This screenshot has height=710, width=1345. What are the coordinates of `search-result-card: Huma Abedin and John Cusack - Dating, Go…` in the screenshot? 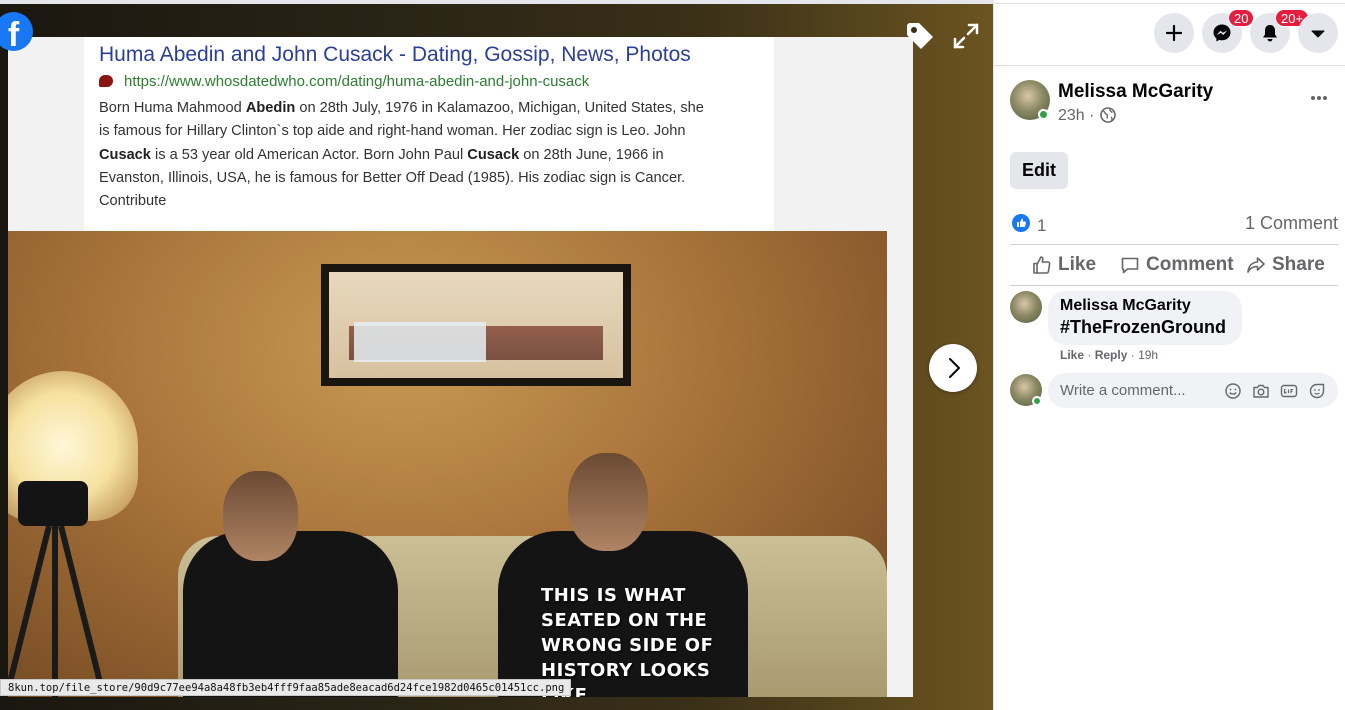 It's located at (429, 134).